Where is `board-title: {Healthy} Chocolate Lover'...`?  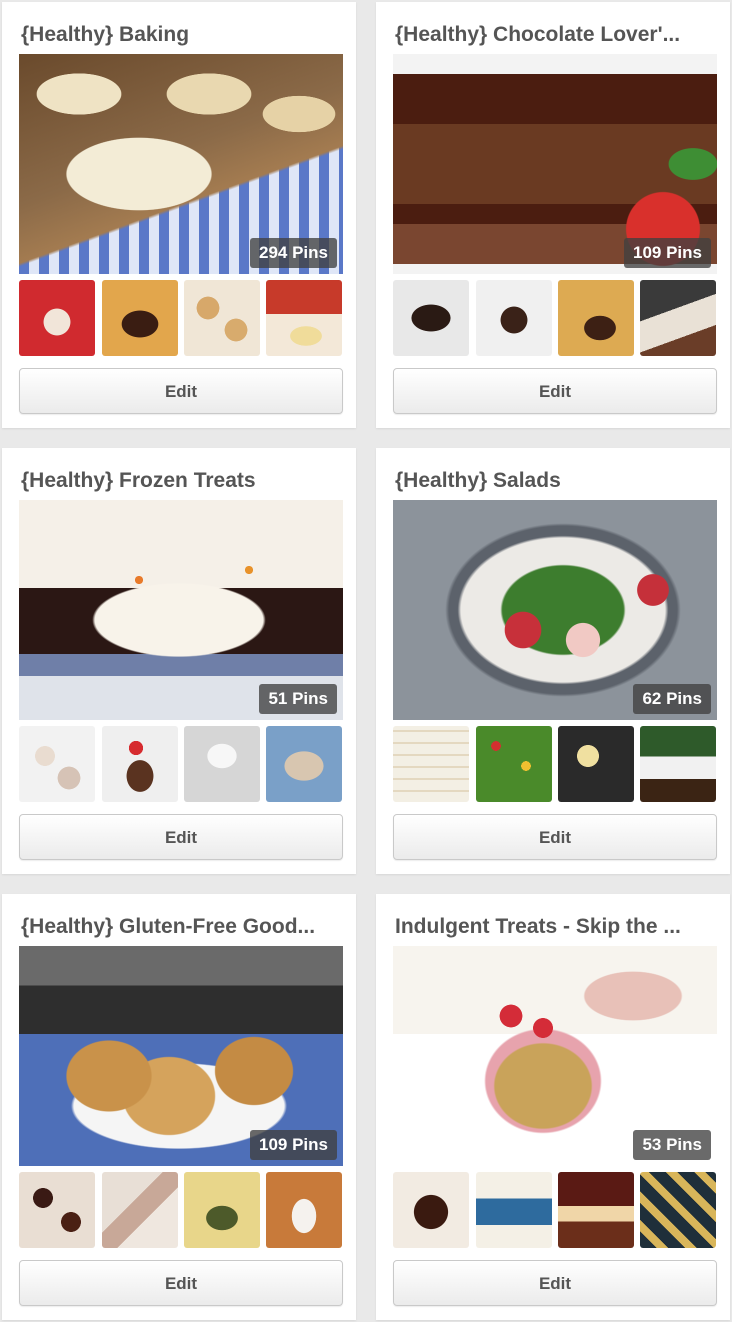 board-title: {Healthy} Chocolate Lover'... is located at coordinates (555, 35).